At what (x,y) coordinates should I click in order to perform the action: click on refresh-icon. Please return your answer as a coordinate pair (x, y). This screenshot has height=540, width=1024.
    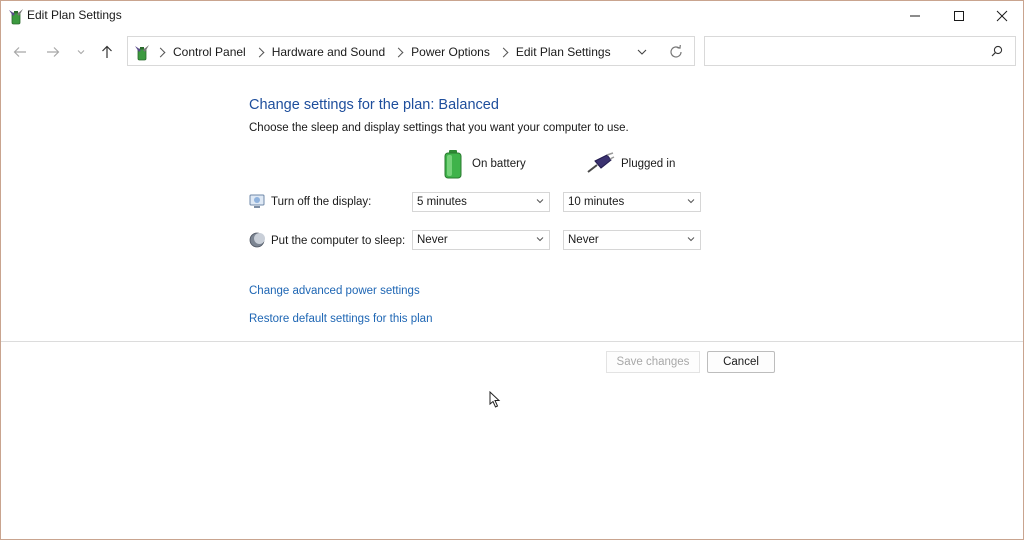
    Looking at the image, I should click on (676, 52).